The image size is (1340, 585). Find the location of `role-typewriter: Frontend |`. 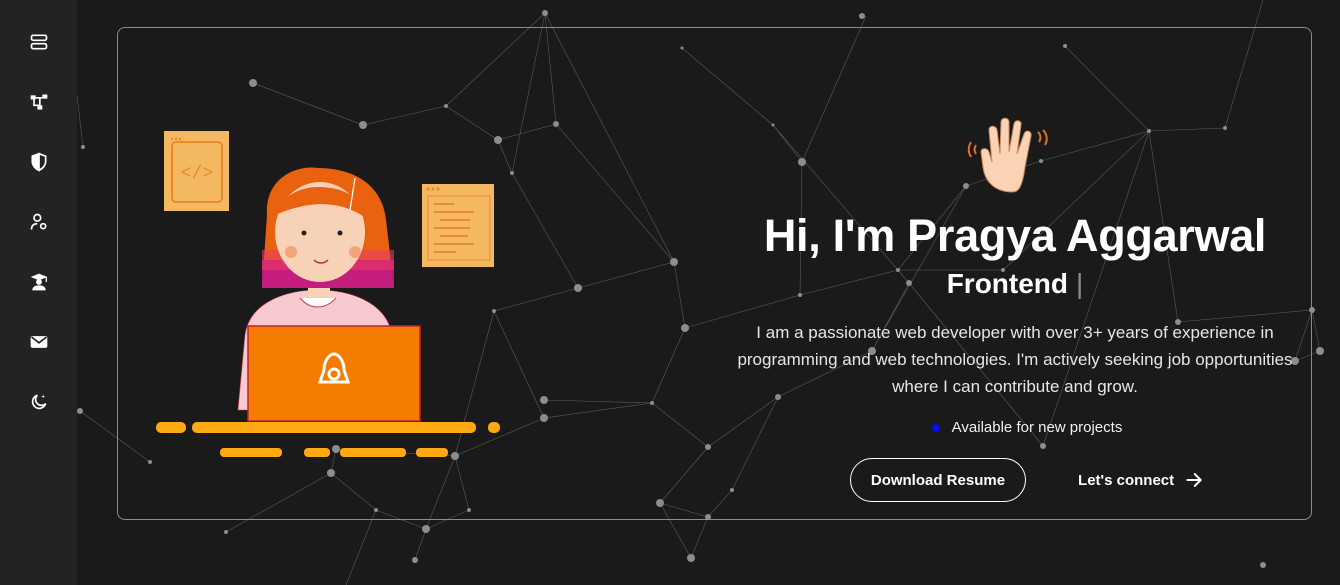

role-typewriter: Frontend | is located at coordinates (1015, 284).